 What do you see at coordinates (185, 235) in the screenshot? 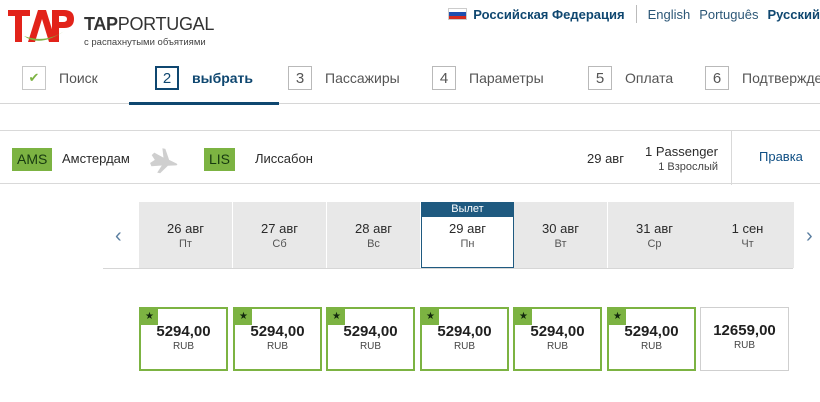
I see `date-option: 26 авг Пт` at bounding box center [185, 235].